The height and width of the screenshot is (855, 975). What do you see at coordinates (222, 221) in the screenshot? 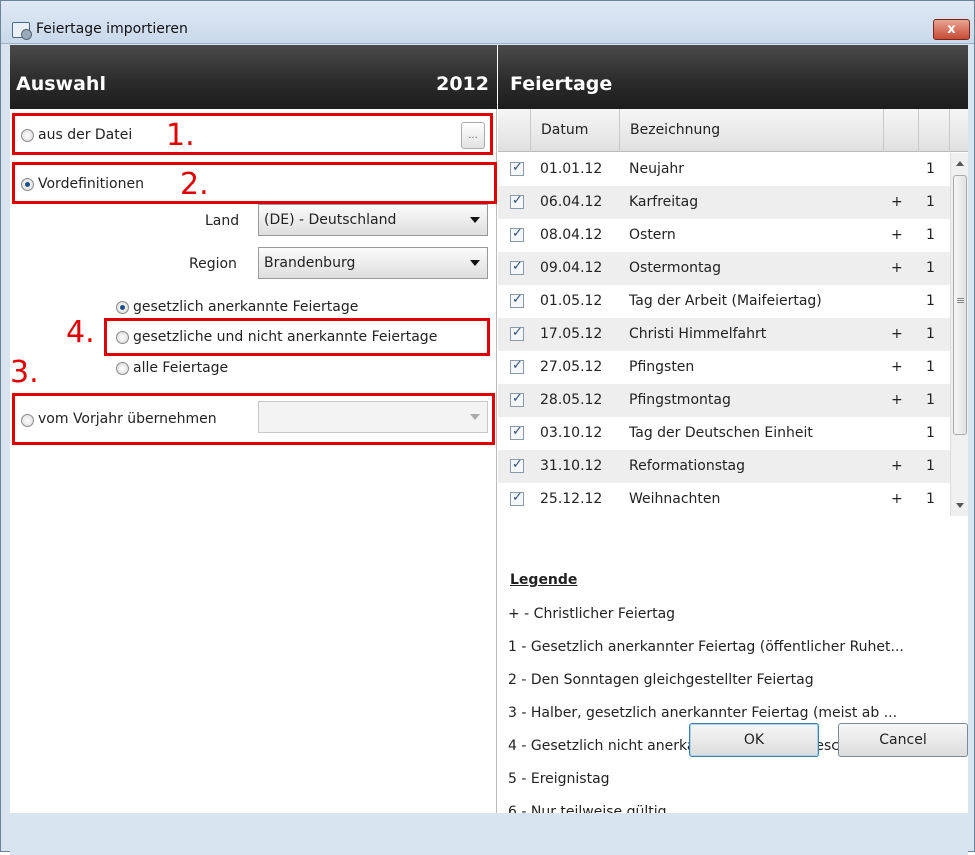
I see `land-label: Land` at bounding box center [222, 221].